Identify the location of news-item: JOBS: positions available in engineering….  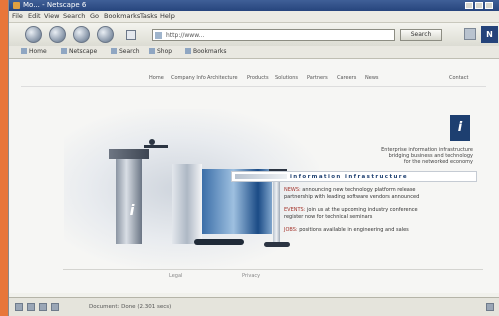
(346, 230).